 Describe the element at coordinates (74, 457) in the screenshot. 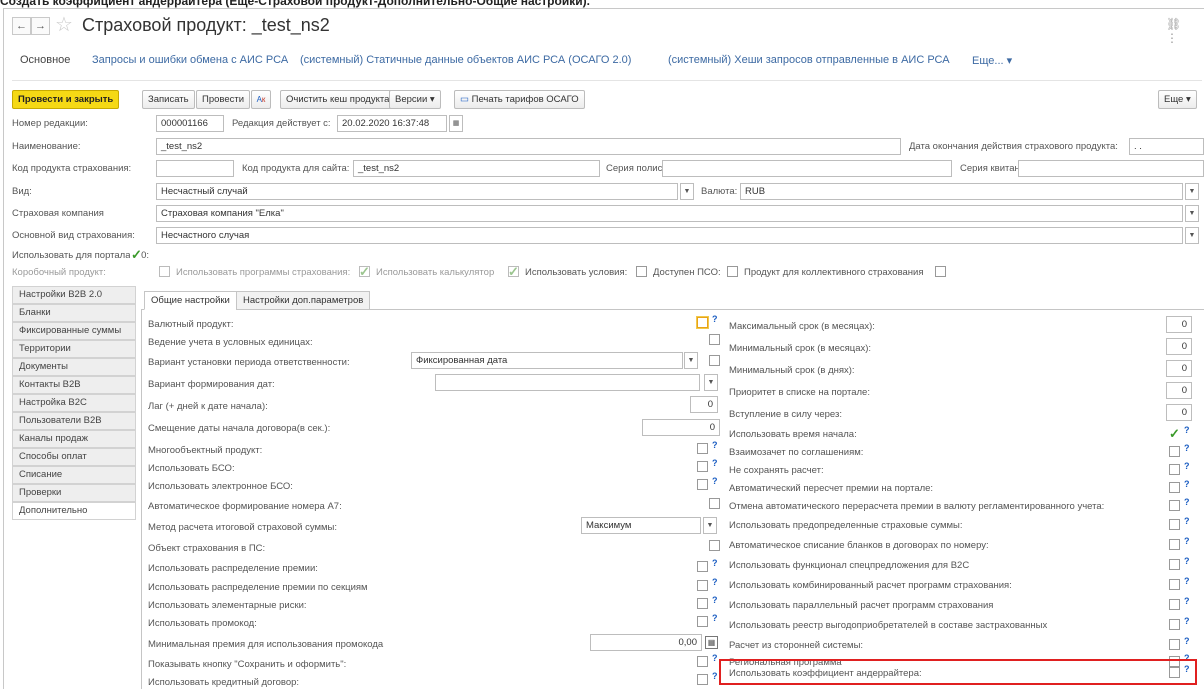

I see `sidebar-item-payments: Способы оплат` at that location.